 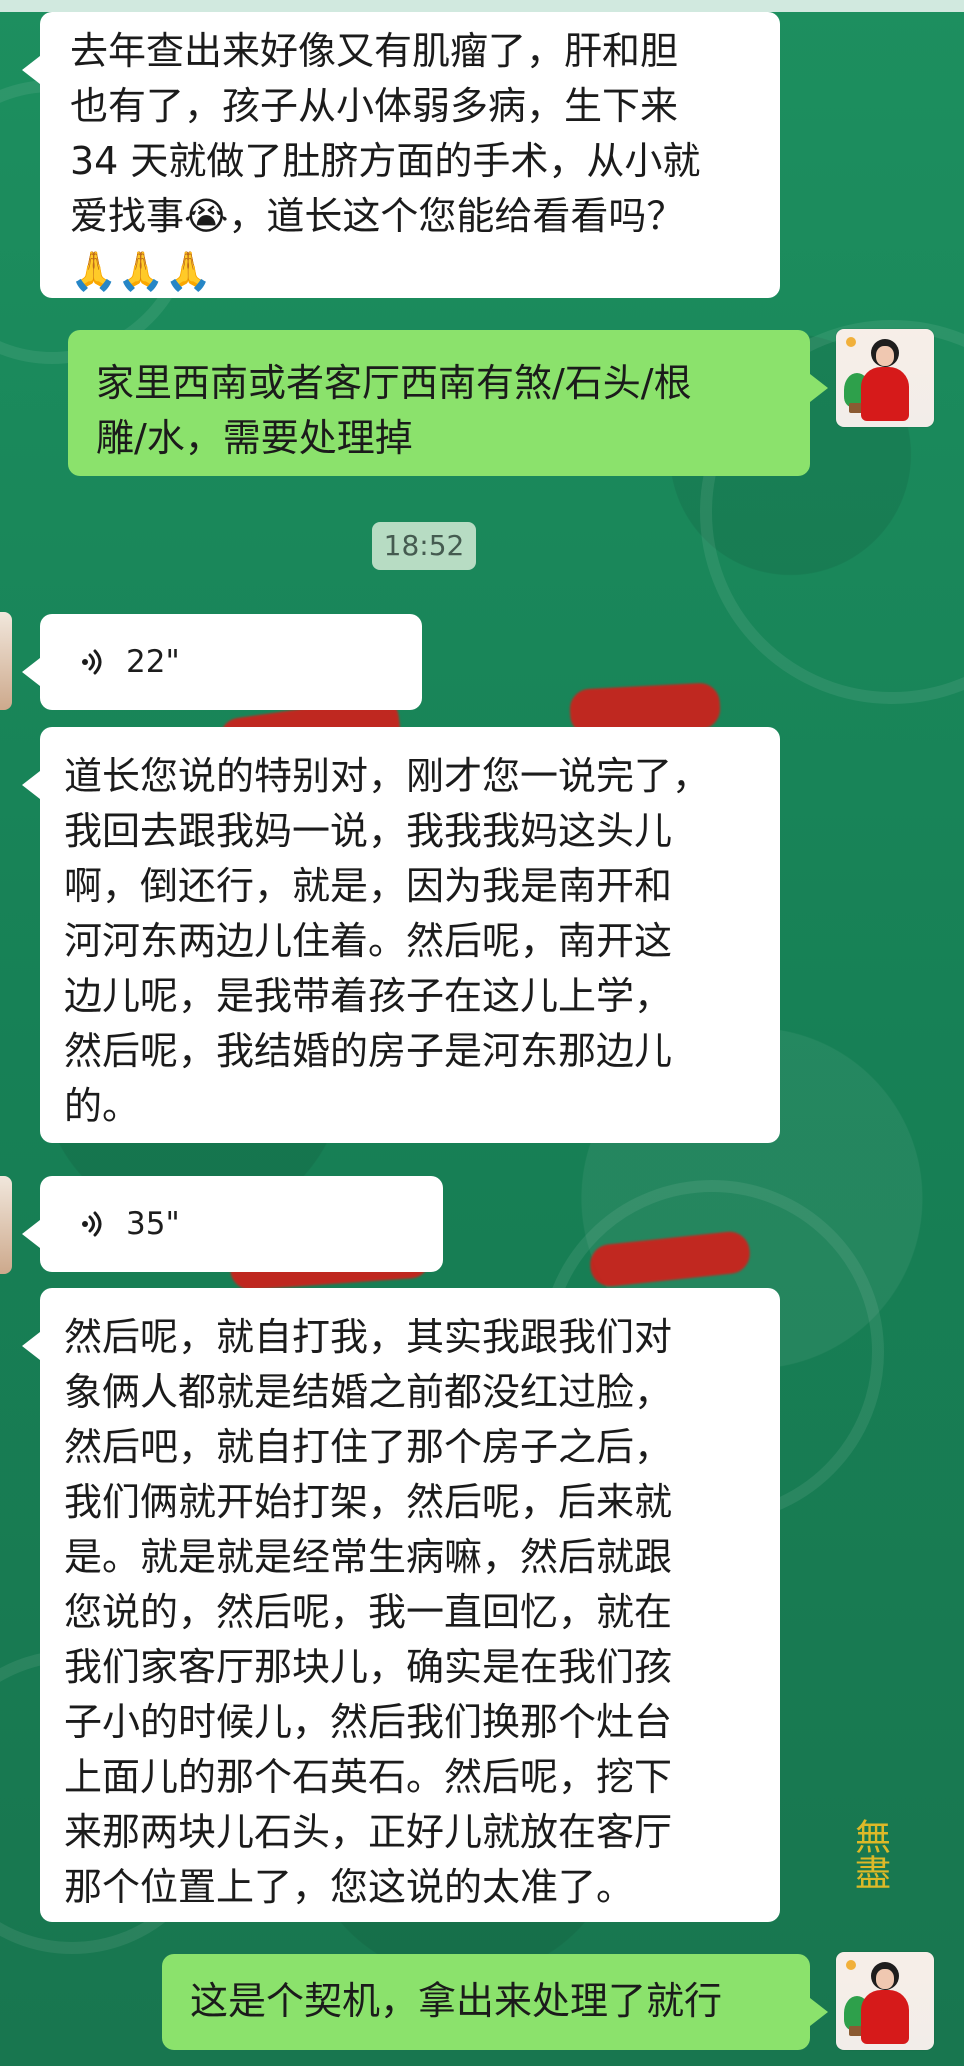 What do you see at coordinates (482, 6) in the screenshot?
I see `top-status-strip` at bounding box center [482, 6].